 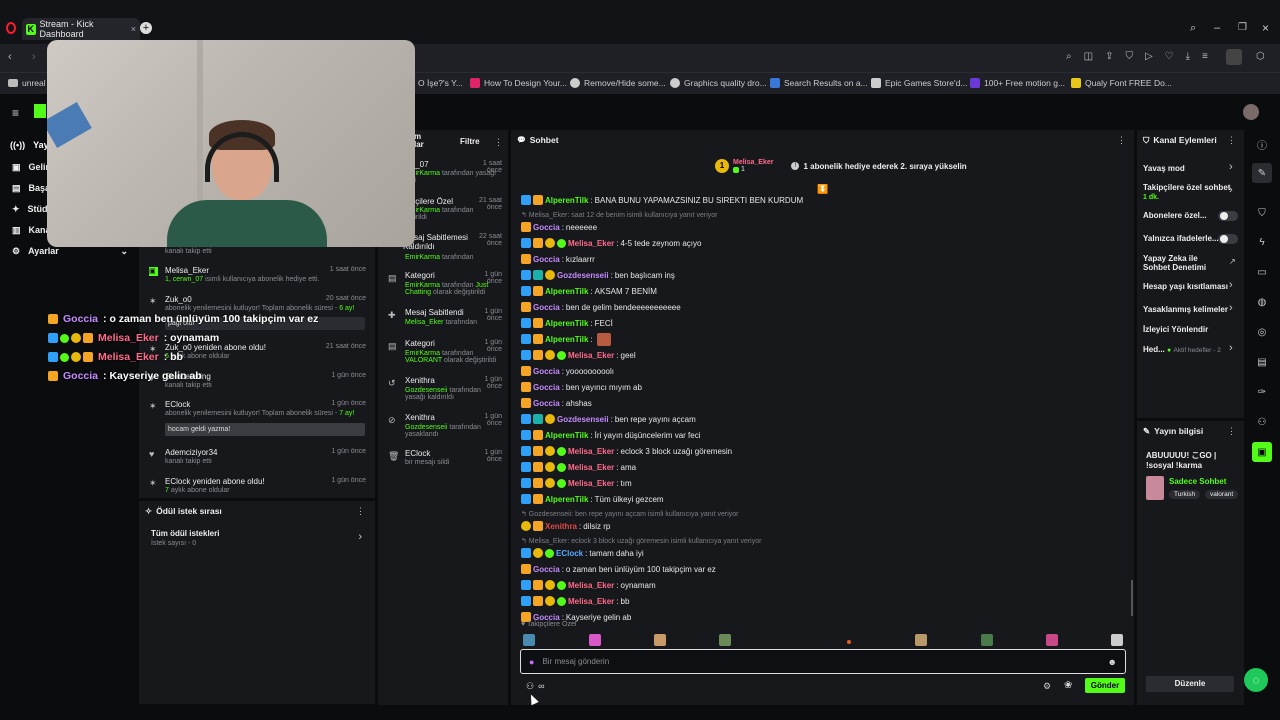 I want to click on chat-input: ● Bir mesaj gönderin ☻, so click(x=823, y=661).